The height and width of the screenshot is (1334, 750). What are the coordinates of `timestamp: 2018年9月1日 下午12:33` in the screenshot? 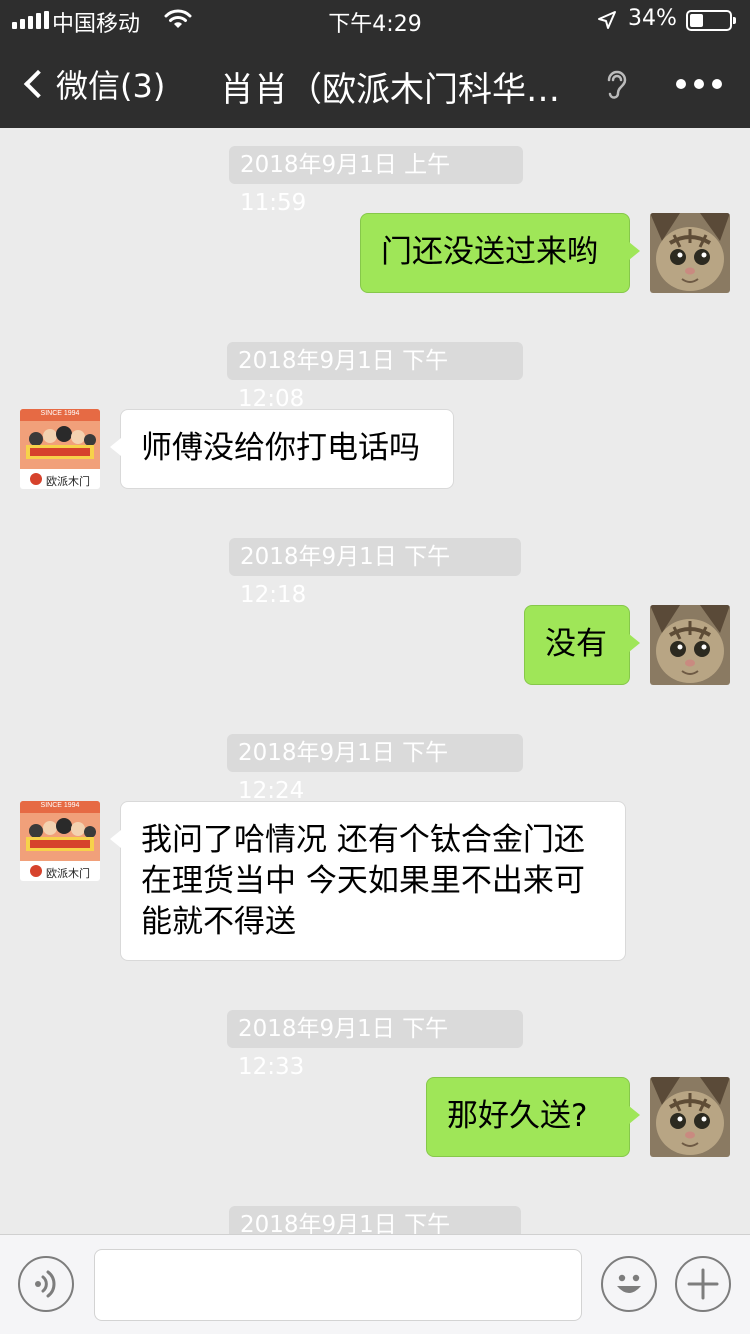 It's located at (375, 1045).